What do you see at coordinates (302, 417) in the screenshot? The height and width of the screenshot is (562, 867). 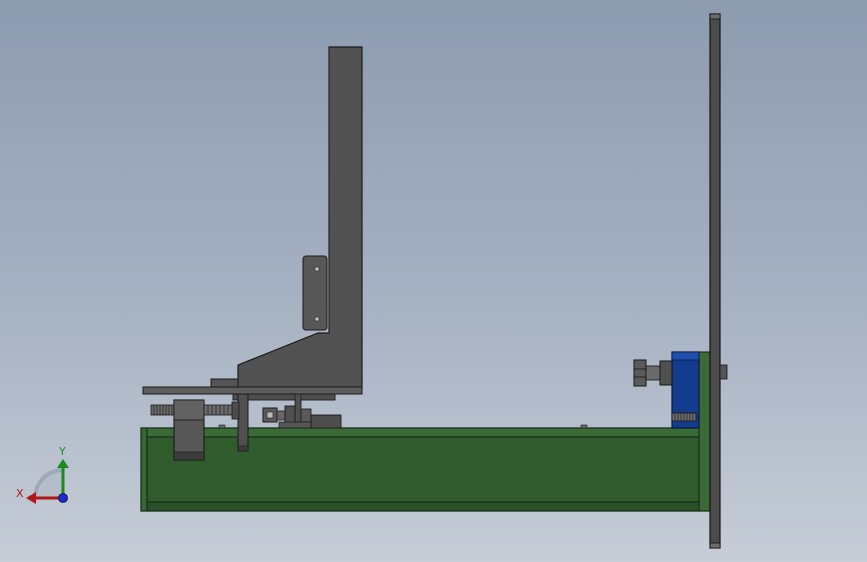 I see `middle-fixture-blocks` at bounding box center [302, 417].